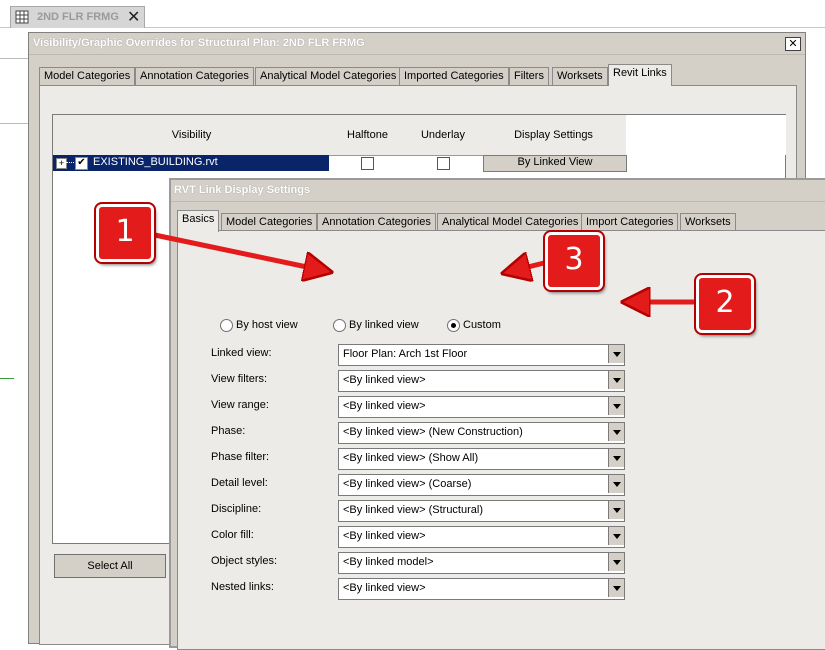 Image resolution: width=825 pixels, height=650 pixels. I want to click on display-settings-button: By Linked View, so click(555, 163).